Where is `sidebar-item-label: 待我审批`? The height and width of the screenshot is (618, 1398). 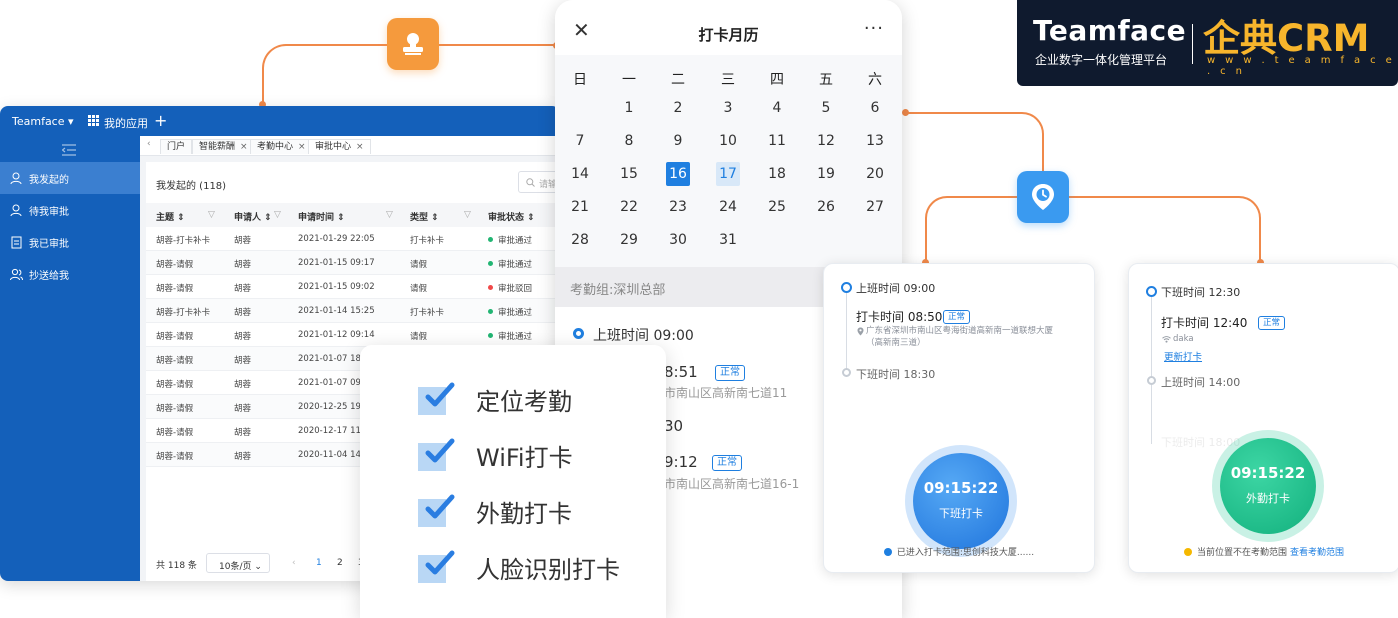
sidebar-item-label: 待我审批 is located at coordinates (49, 212).